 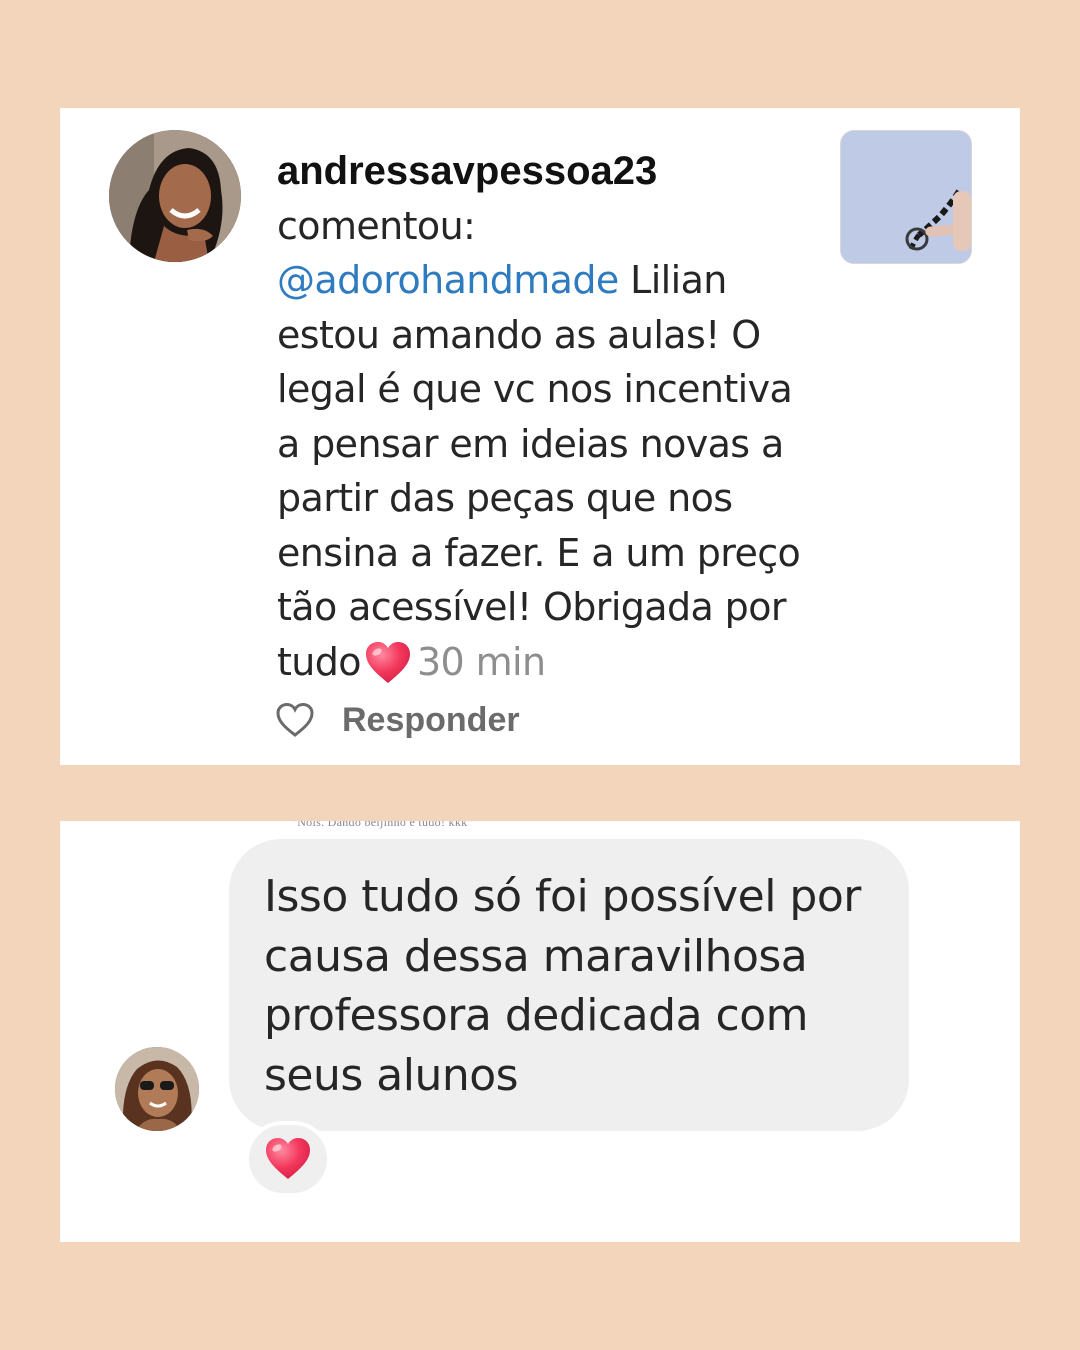 What do you see at coordinates (157, 1089) in the screenshot?
I see `sender-avatar` at bounding box center [157, 1089].